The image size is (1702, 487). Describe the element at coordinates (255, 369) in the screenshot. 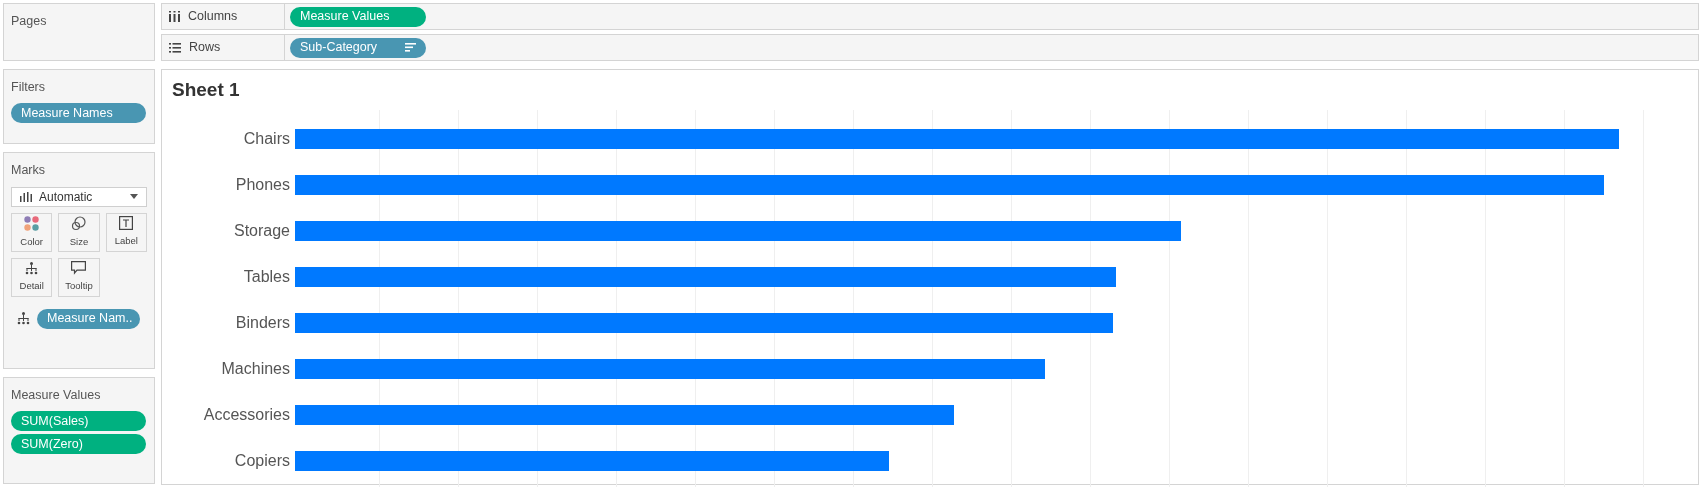

I see `category-label: Machines` at that location.